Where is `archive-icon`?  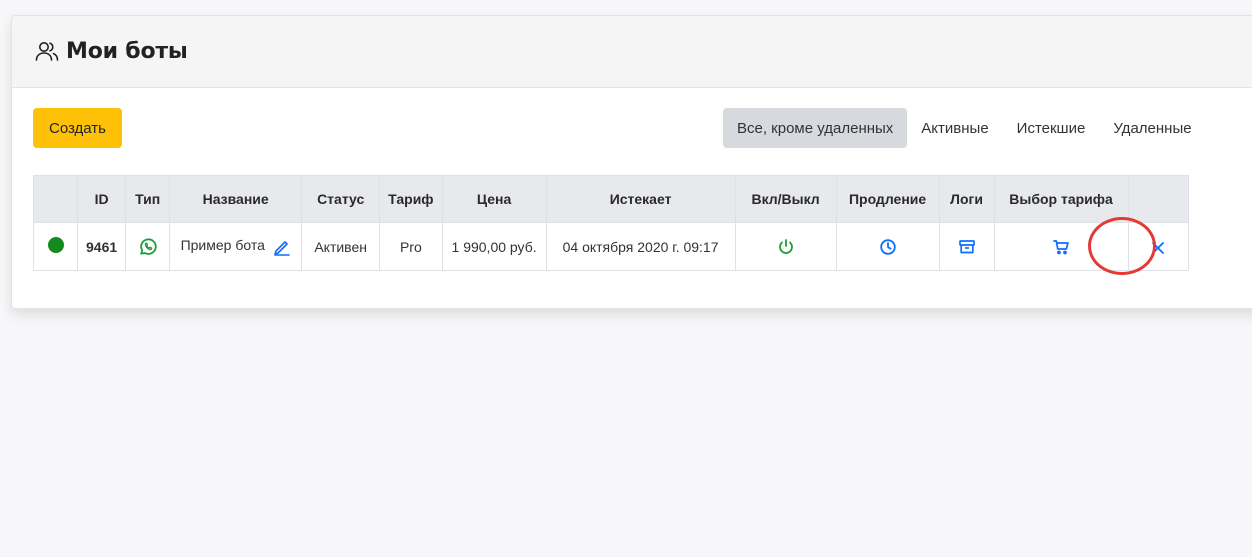 archive-icon is located at coordinates (967, 247).